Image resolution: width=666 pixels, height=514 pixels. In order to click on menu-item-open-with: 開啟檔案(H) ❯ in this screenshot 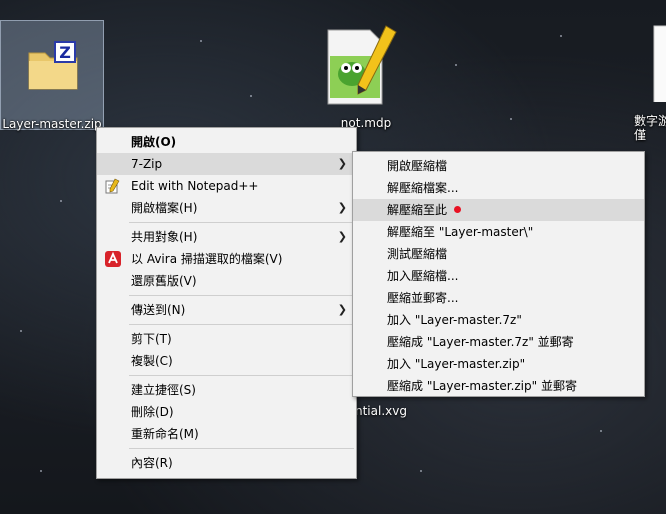, I will do `click(226, 208)`.